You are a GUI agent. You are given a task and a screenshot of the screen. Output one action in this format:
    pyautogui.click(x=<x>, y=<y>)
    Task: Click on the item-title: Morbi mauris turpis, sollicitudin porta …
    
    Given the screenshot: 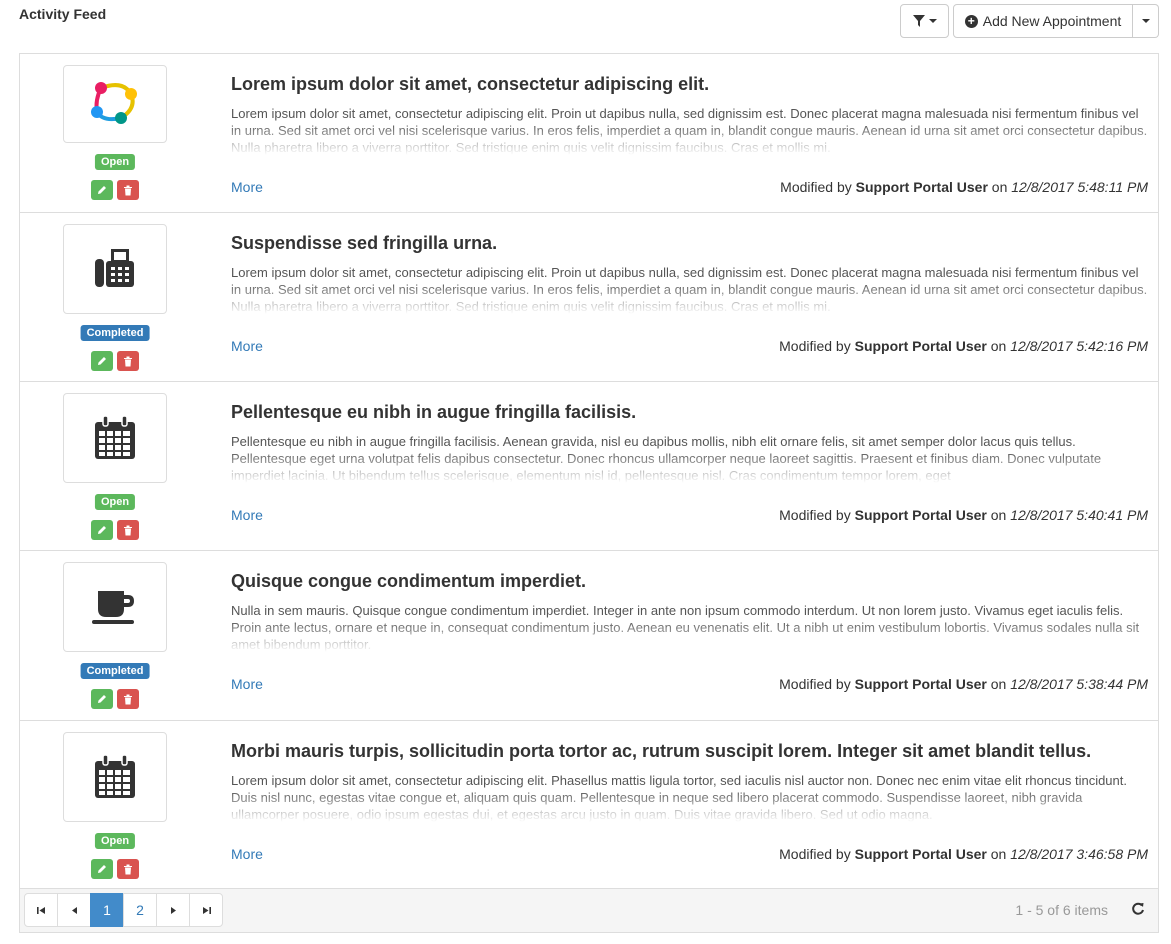 What is the action you would take?
    pyautogui.click(x=661, y=751)
    